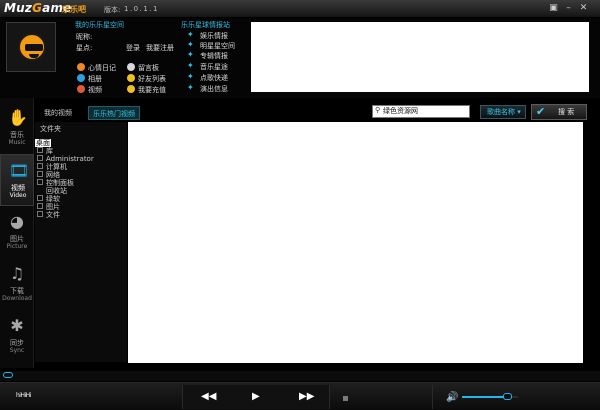 The height and width of the screenshot is (410, 600). Describe the element at coordinates (81, 89) in the screenshot. I see `video-icon` at that location.